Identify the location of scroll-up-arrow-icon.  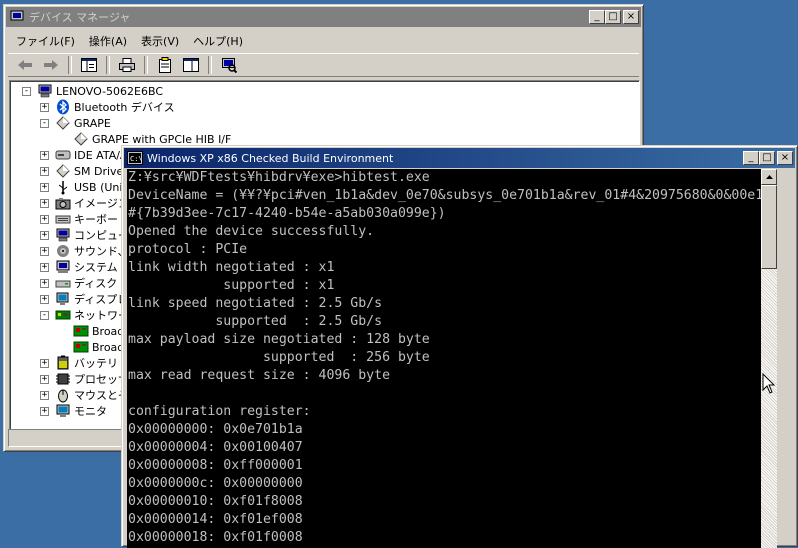
(769, 177).